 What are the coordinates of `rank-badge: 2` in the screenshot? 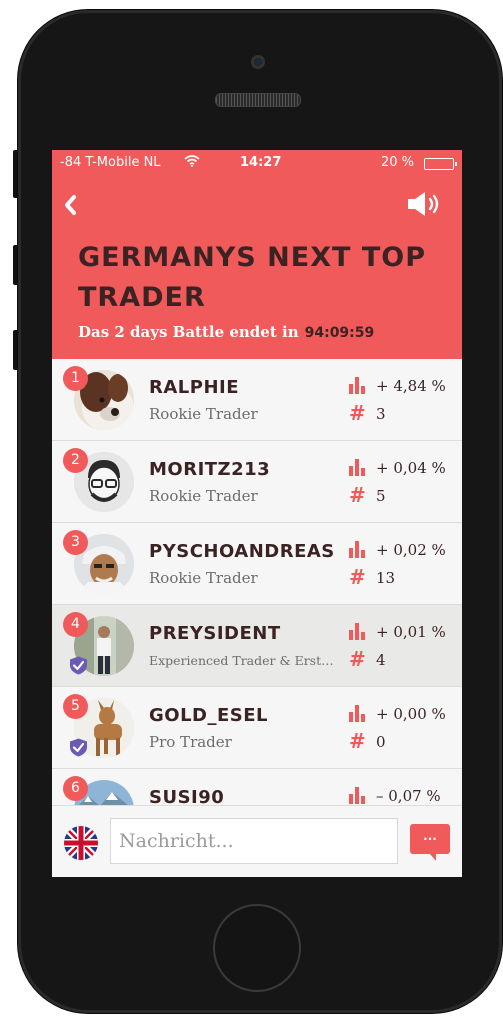 It's located at (75, 460).